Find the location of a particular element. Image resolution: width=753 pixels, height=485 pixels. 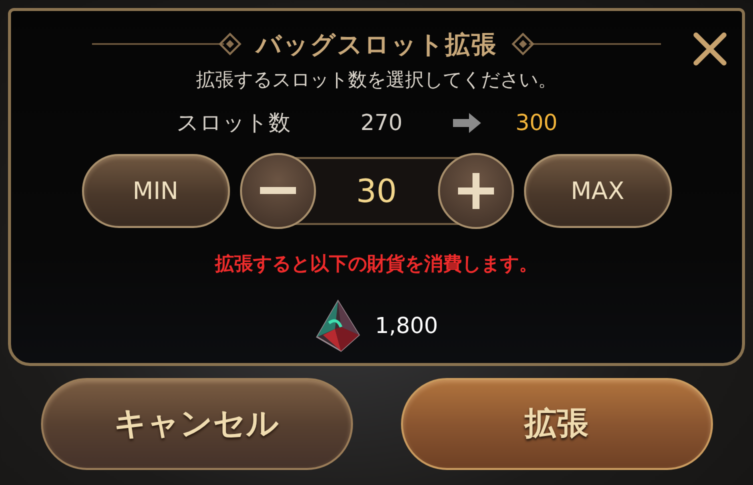

plus-icon is located at coordinates (476, 191).